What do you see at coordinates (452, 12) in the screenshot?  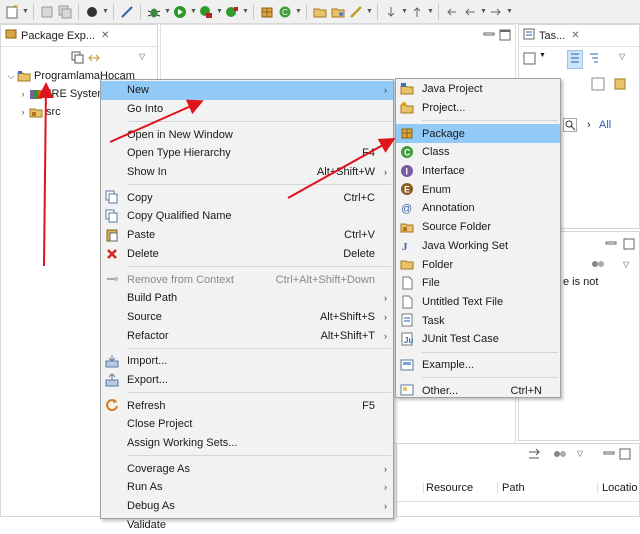 I see `last-edit-icon` at bounding box center [452, 12].